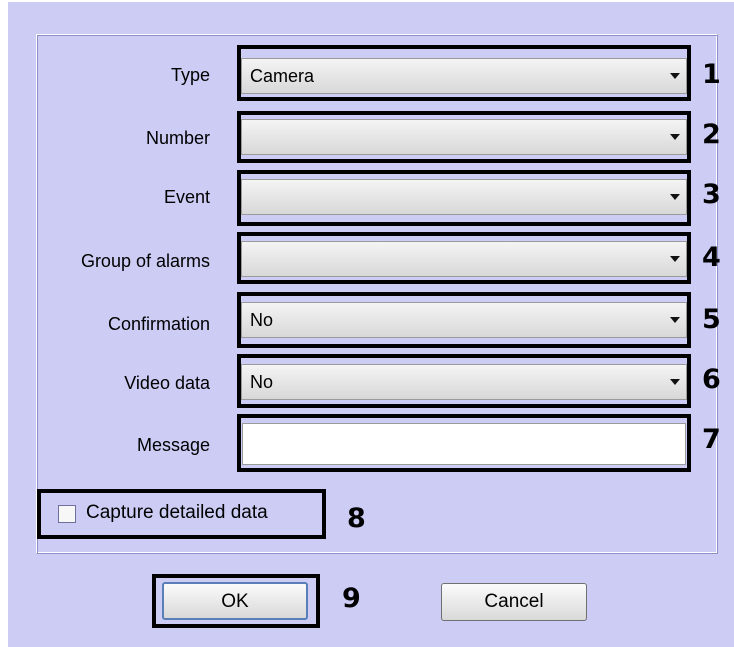 The height and width of the screenshot is (647, 734). I want to click on message-label: Message, so click(173, 445).